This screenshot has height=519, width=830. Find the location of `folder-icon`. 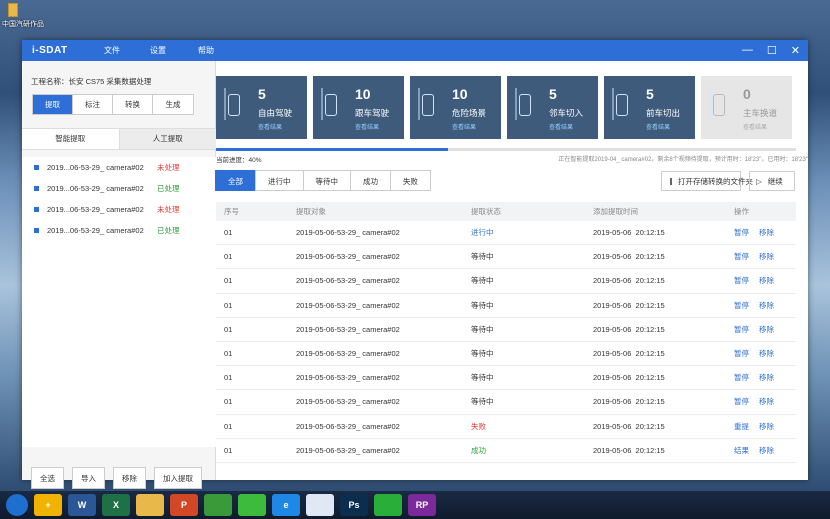

folder-icon is located at coordinates (13, 10).